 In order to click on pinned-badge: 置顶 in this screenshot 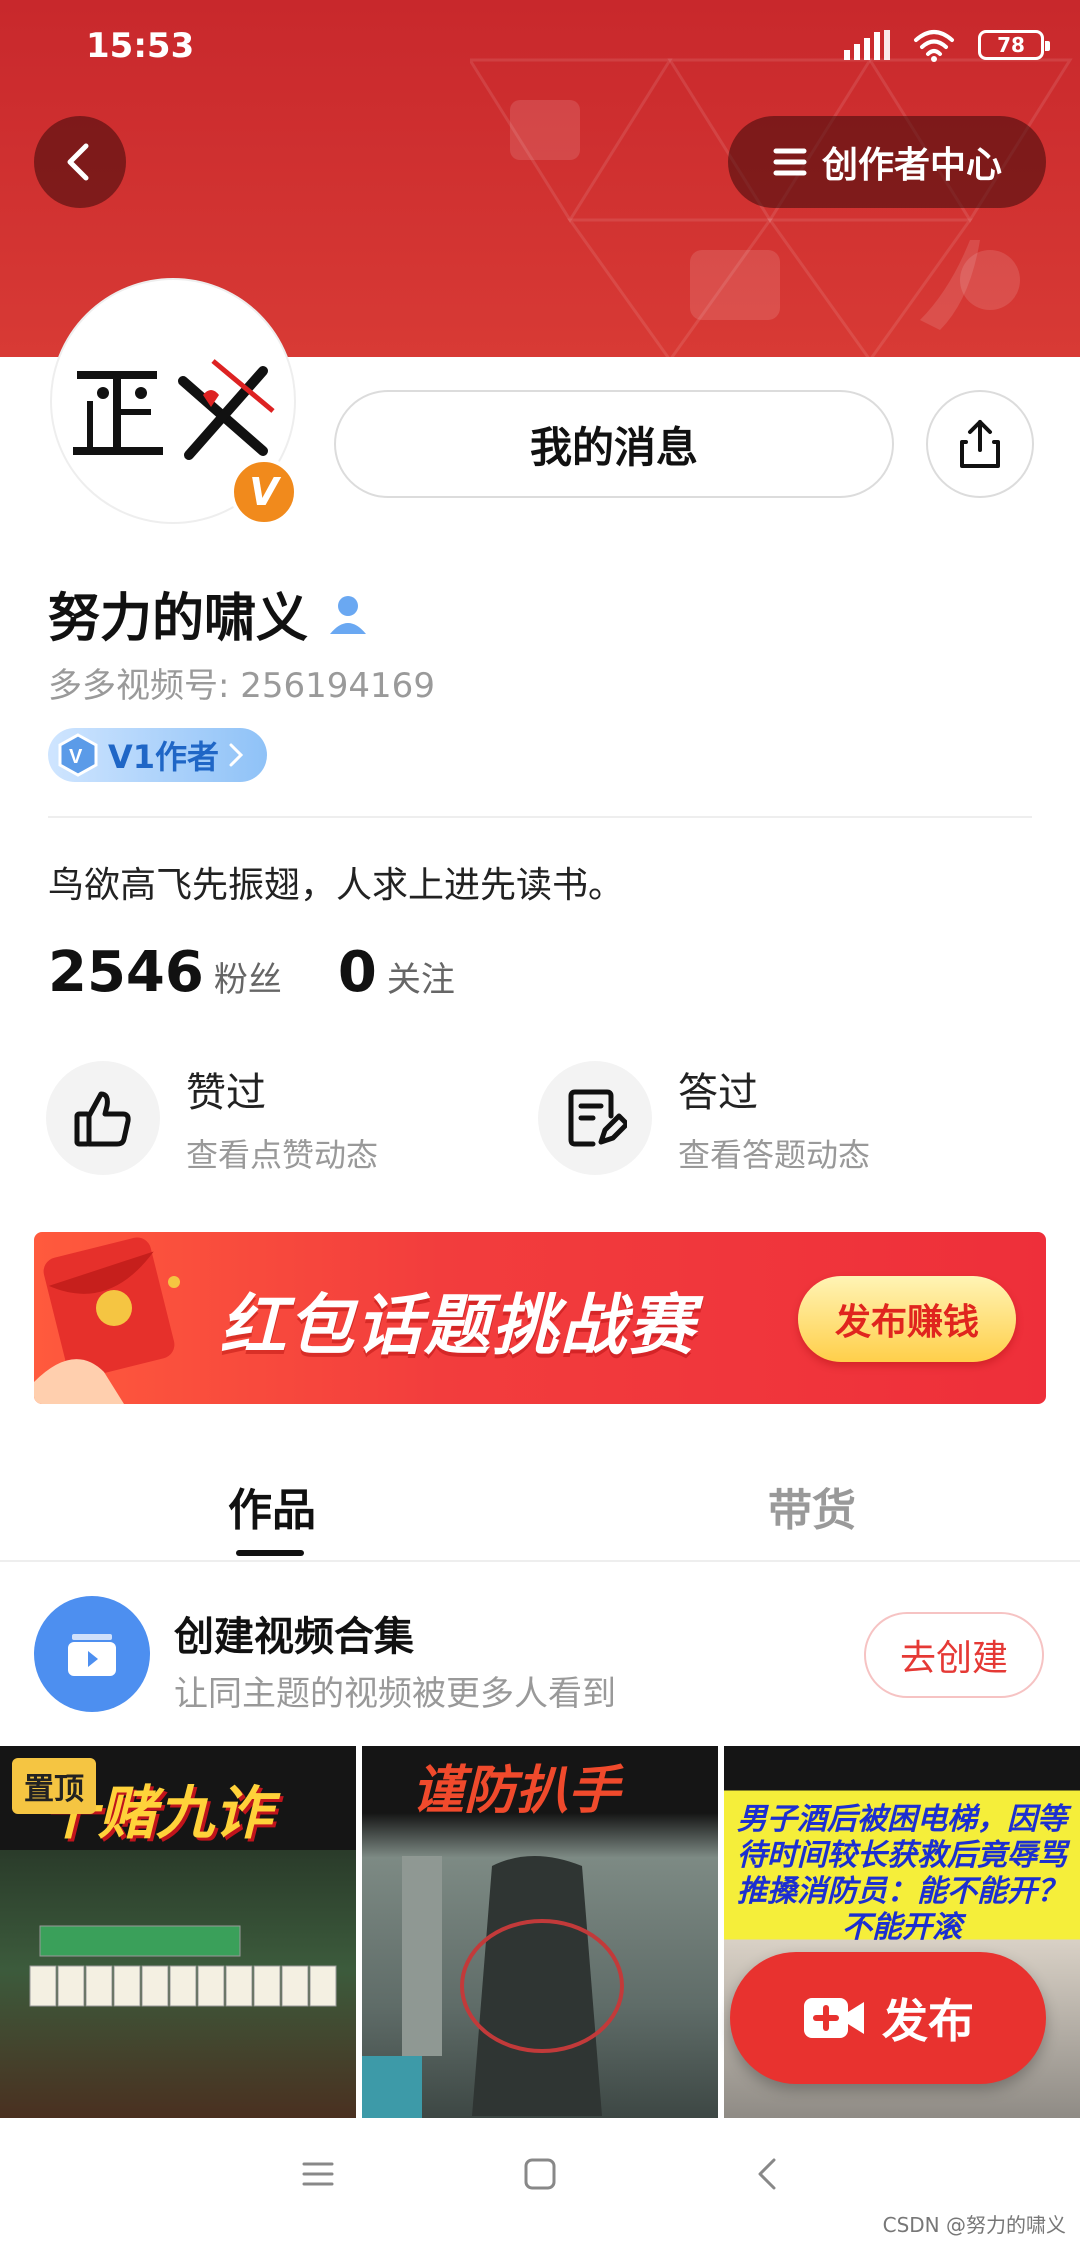, I will do `click(54, 1786)`.